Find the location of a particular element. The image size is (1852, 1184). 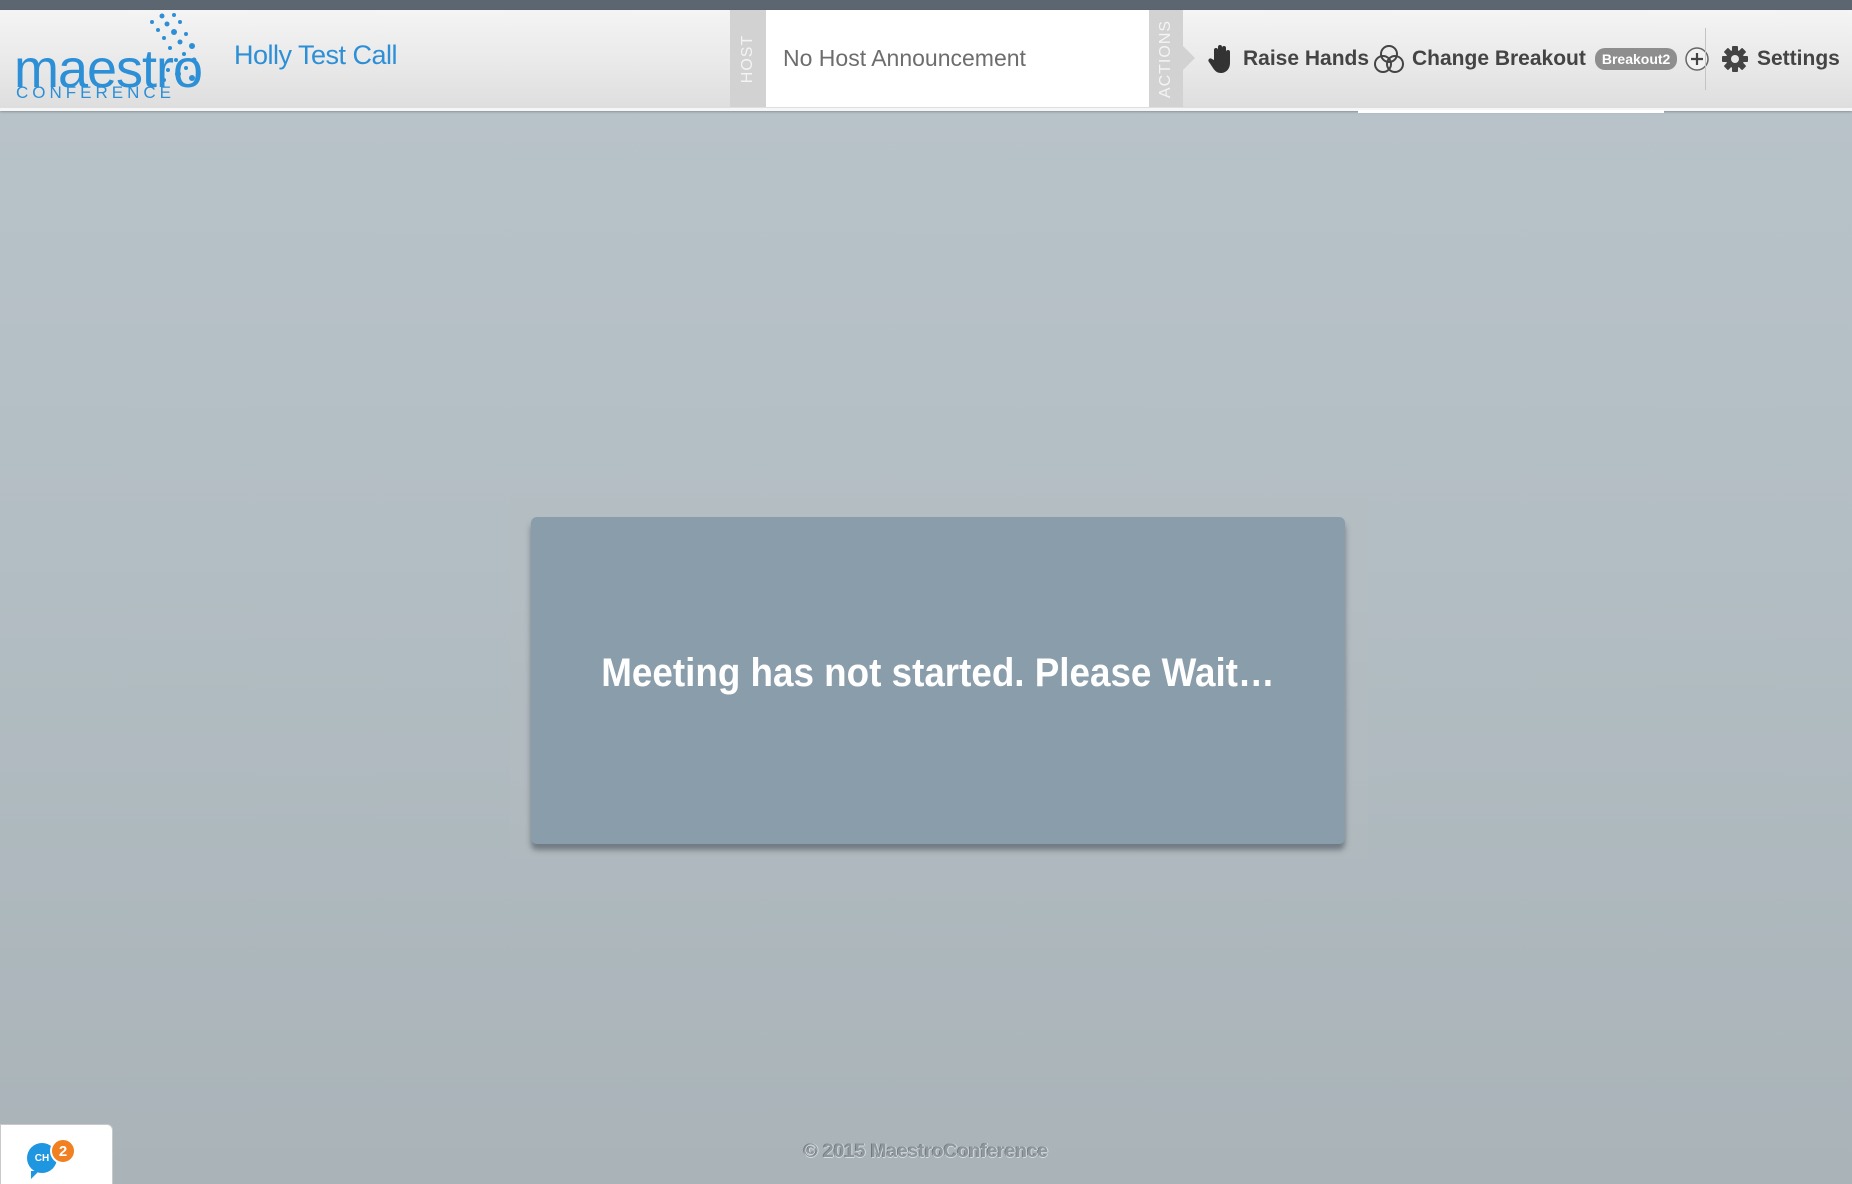

host-label: HOST is located at coordinates (748, 58).